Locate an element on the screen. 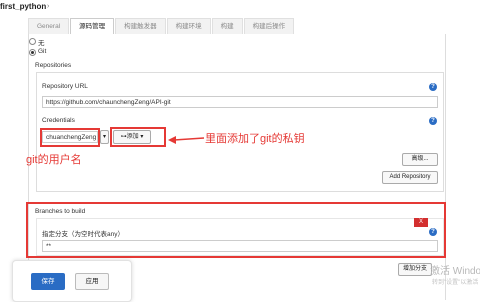 Image resolution: width=480 pixels, height=302 pixels. username-annotation: git的用户名 is located at coordinates (54, 160).